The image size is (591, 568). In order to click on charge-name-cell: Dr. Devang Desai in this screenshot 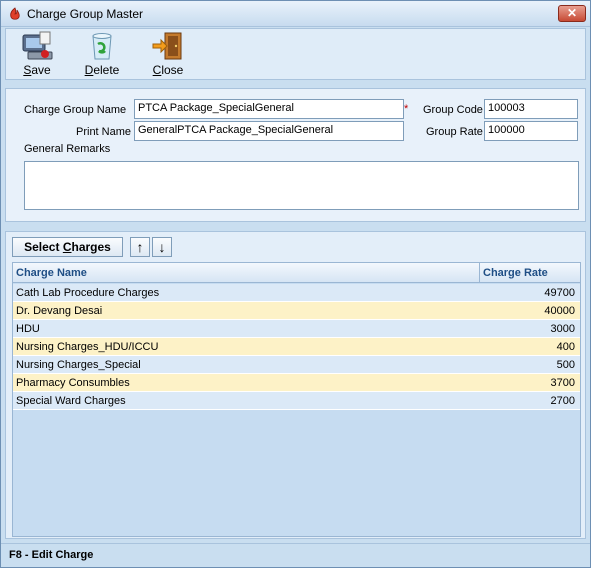, I will do `click(59, 311)`.